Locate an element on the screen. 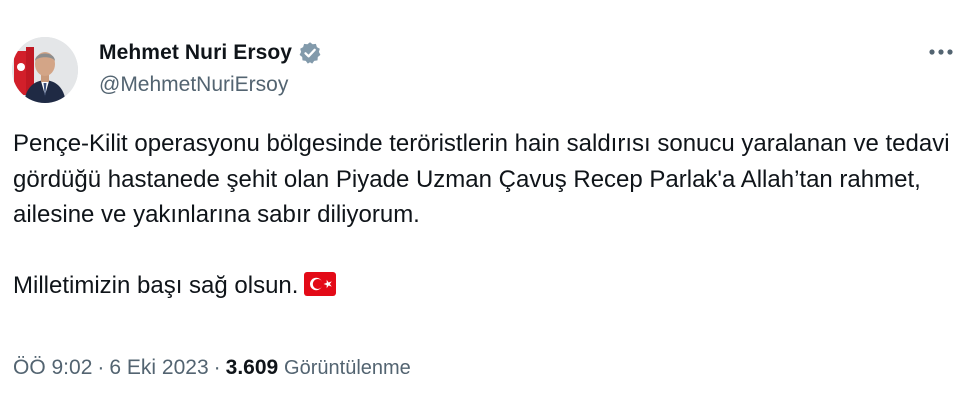 Image resolution: width=977 pixels, height=410 pixels. tweet-header: Mehmet Nuri Ersoy @MehmetNuriErsoy is located at coordinates (167, 70).